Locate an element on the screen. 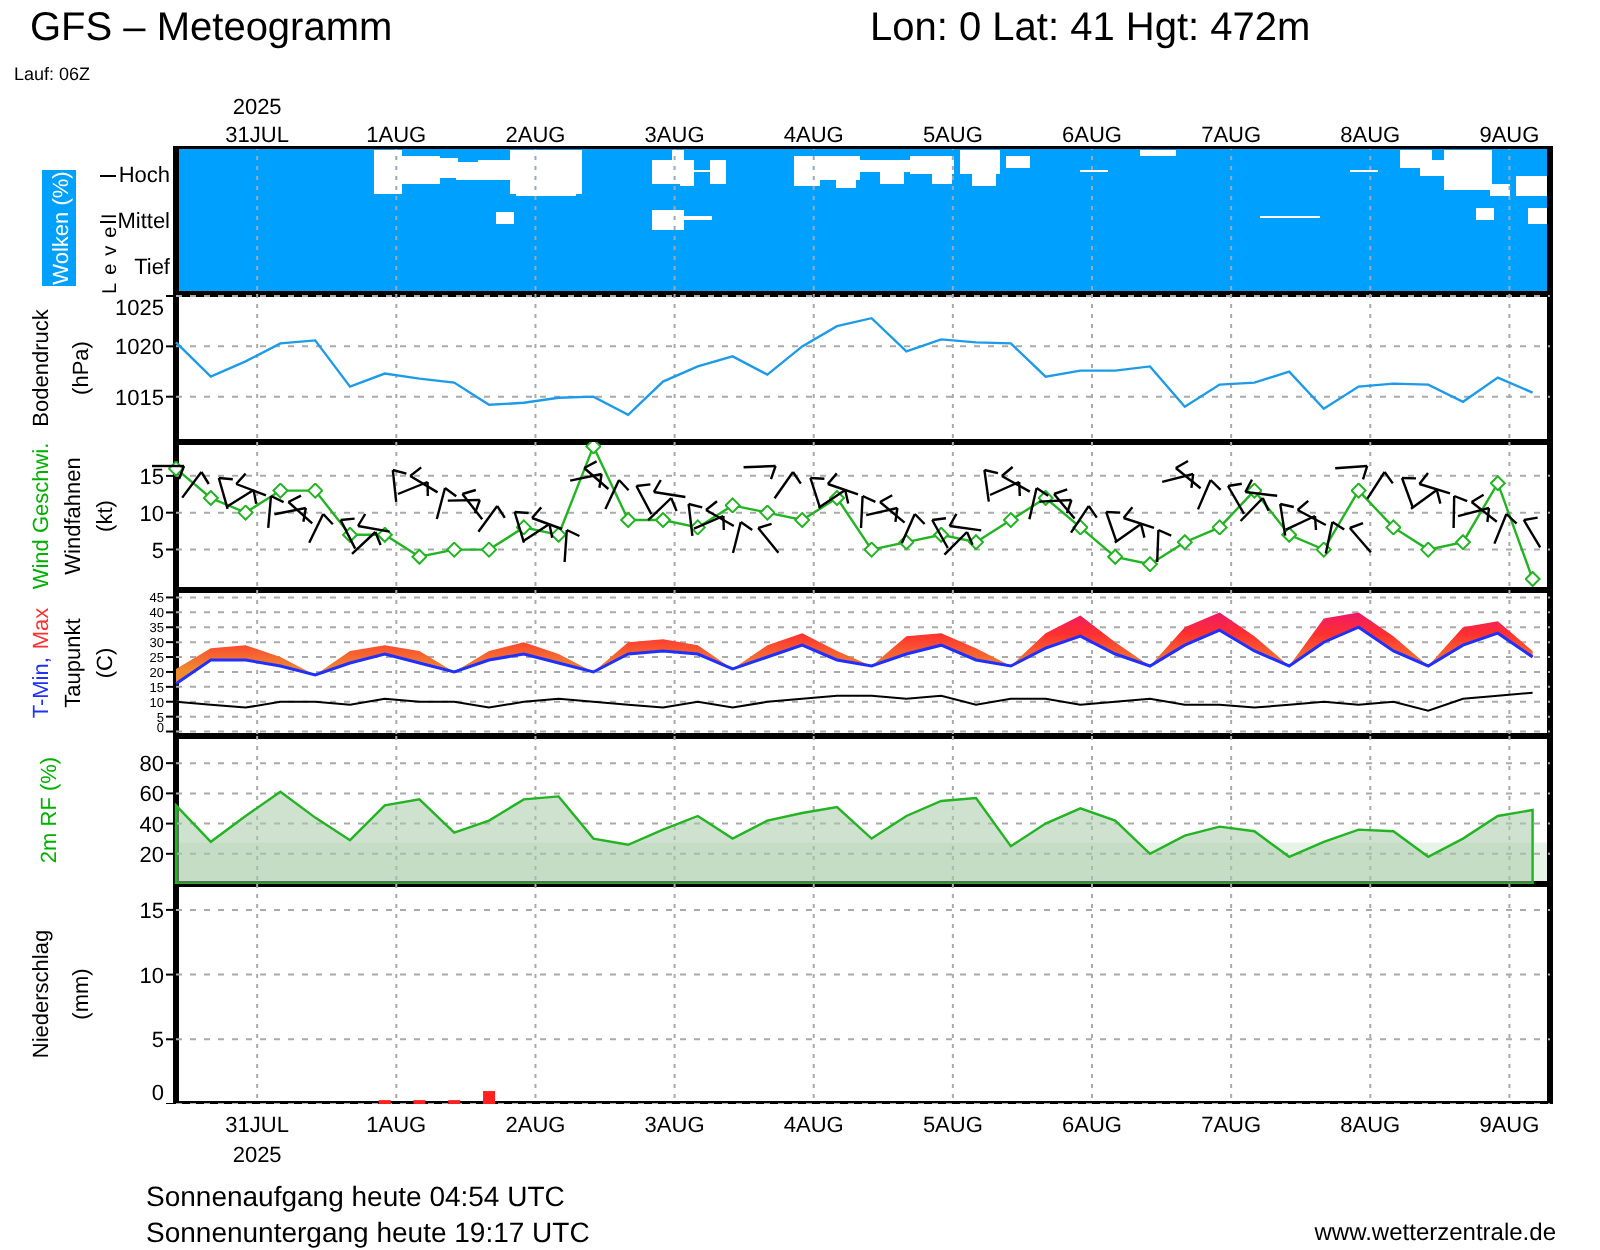  sunset-text: Sonnenuntergang heute 19:17 UTC is located at coordinates (368, 1232).